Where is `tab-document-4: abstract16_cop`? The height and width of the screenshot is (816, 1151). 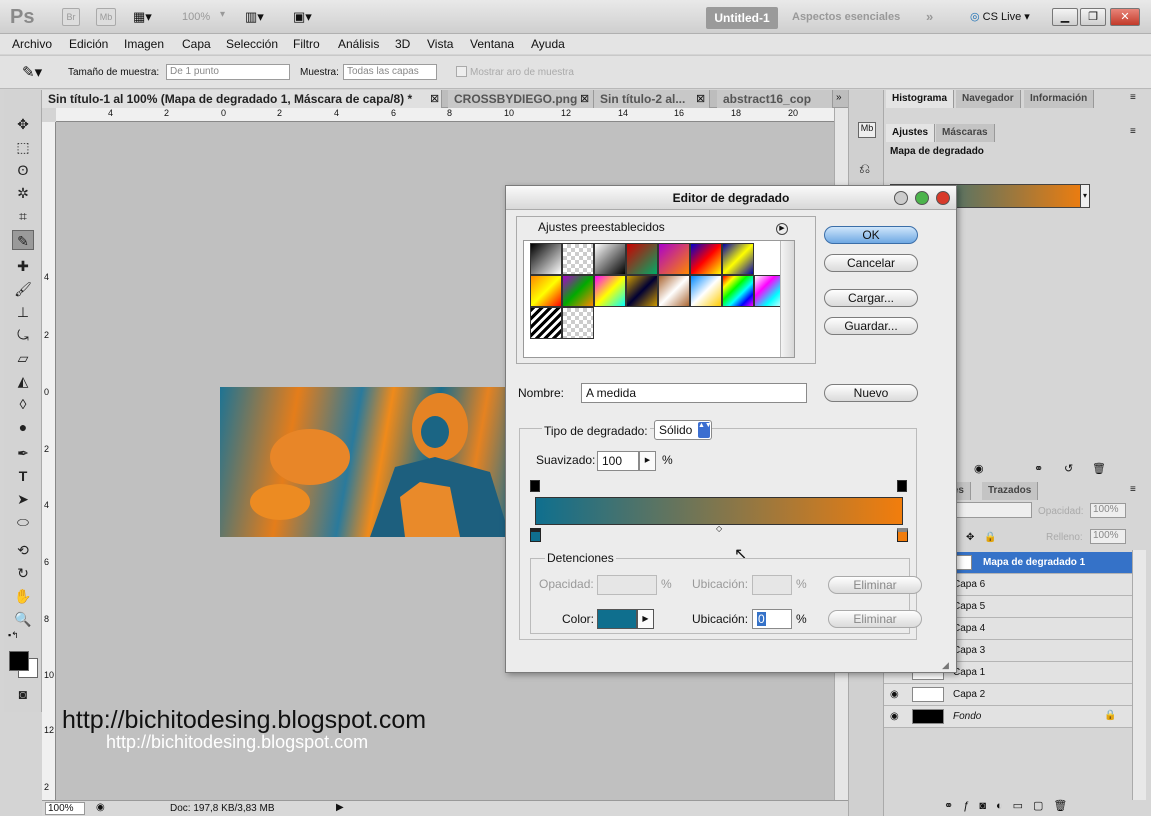 tab-document-4: abstract16_cop is located at coordinates (775, 99).